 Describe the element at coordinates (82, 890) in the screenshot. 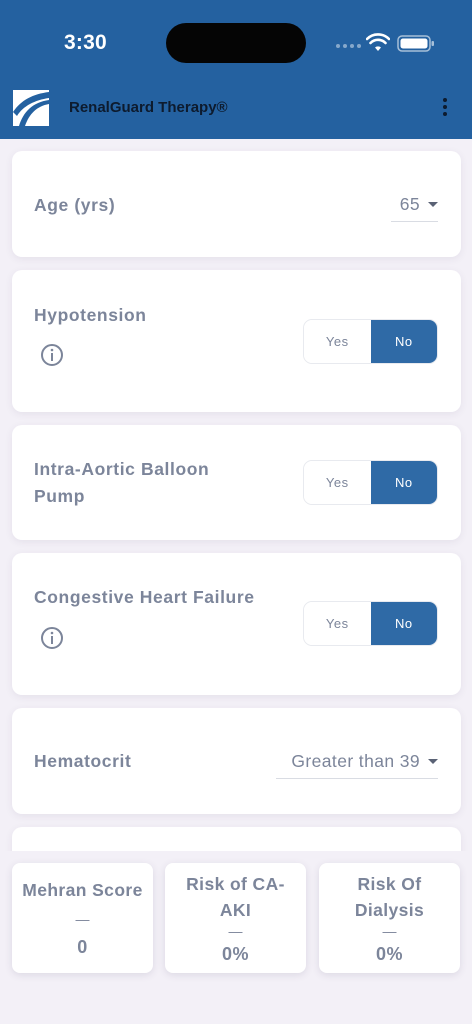

I see `mehran-score-title: Mehran Score` at that location.